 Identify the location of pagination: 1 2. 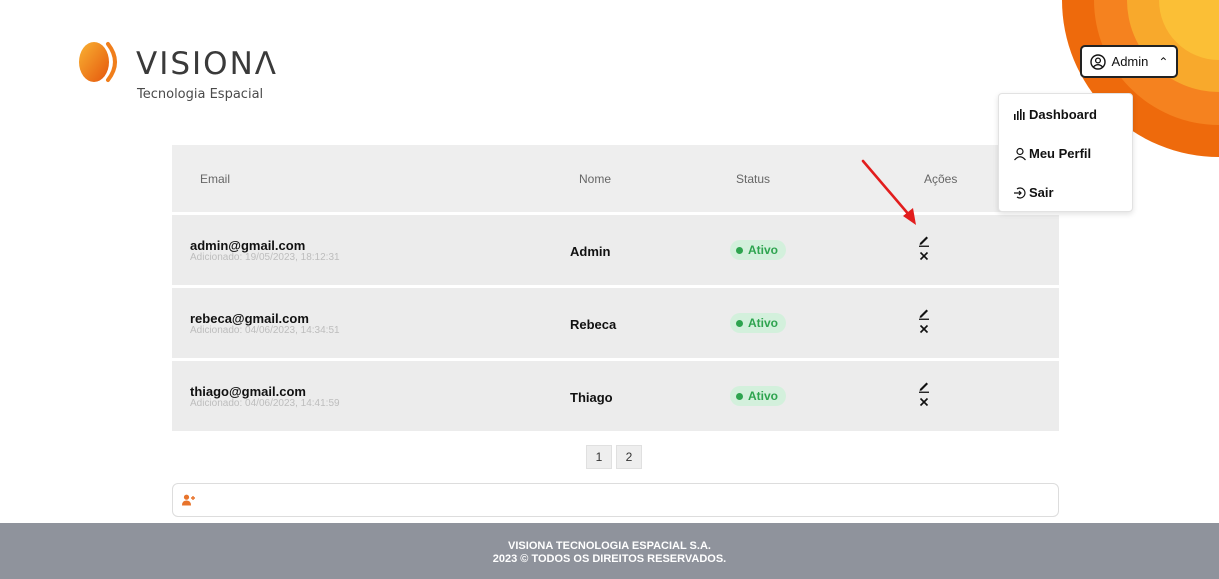
(614, 457).